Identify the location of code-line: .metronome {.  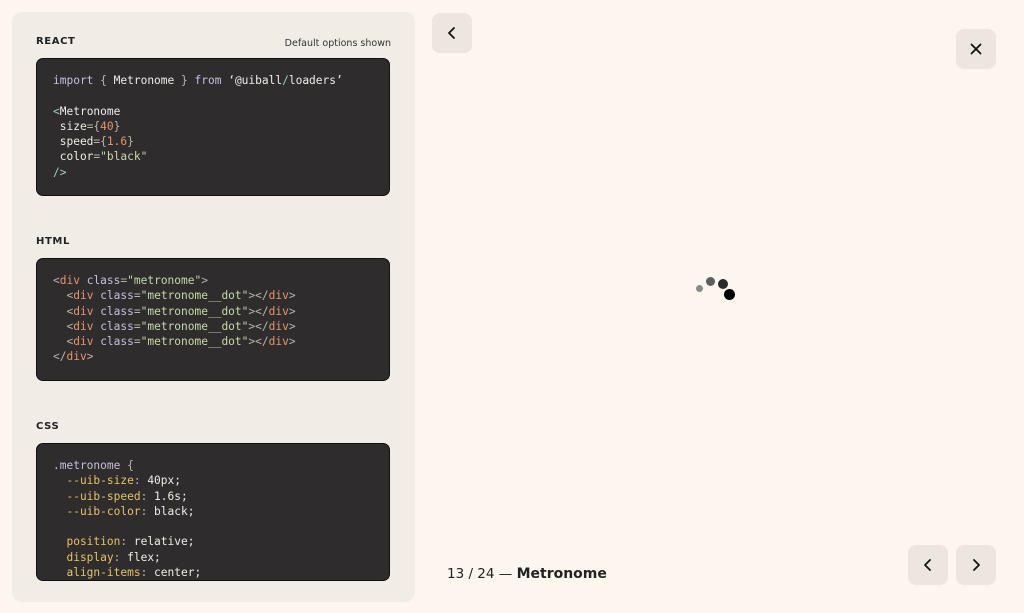
(213, 465).